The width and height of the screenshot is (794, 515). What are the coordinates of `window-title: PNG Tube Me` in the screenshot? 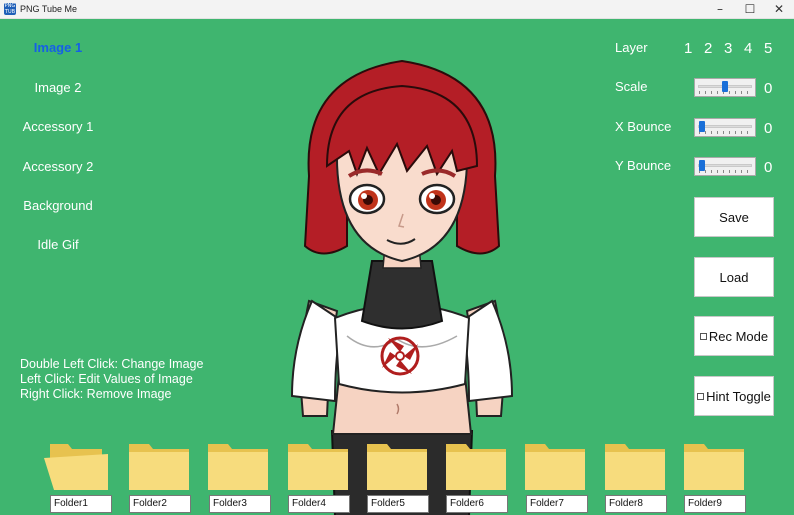 It's located at (49, 9).